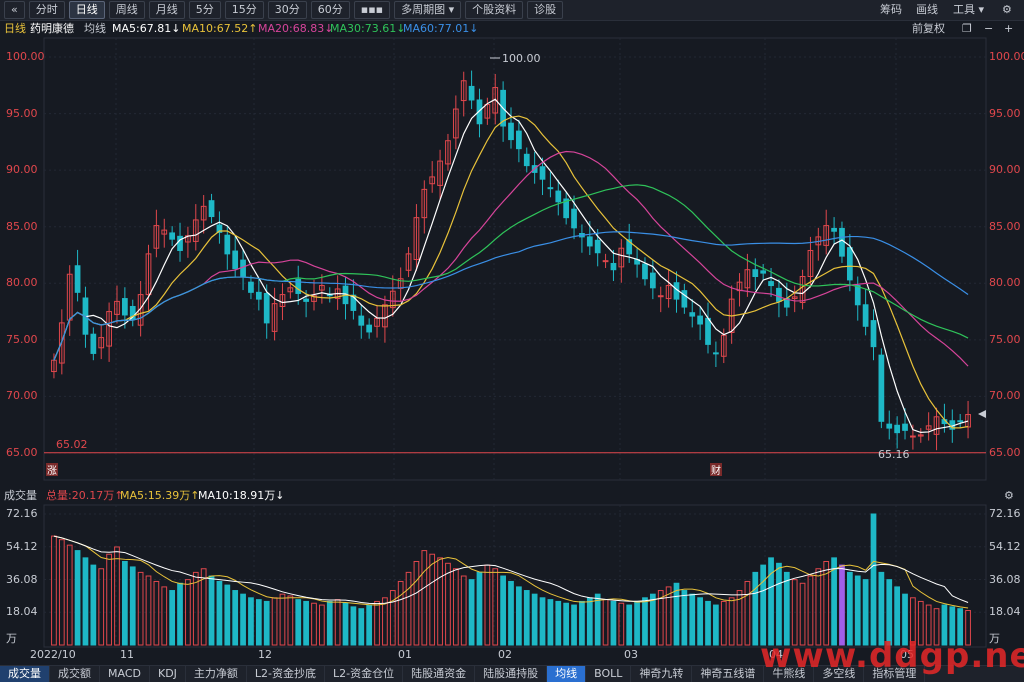 The height and width of the screenshot is (682, 1024). Describe the element at coordinates (168, 674) in the screenshot. I see `indicator-tab-3: KDJ` at that location.